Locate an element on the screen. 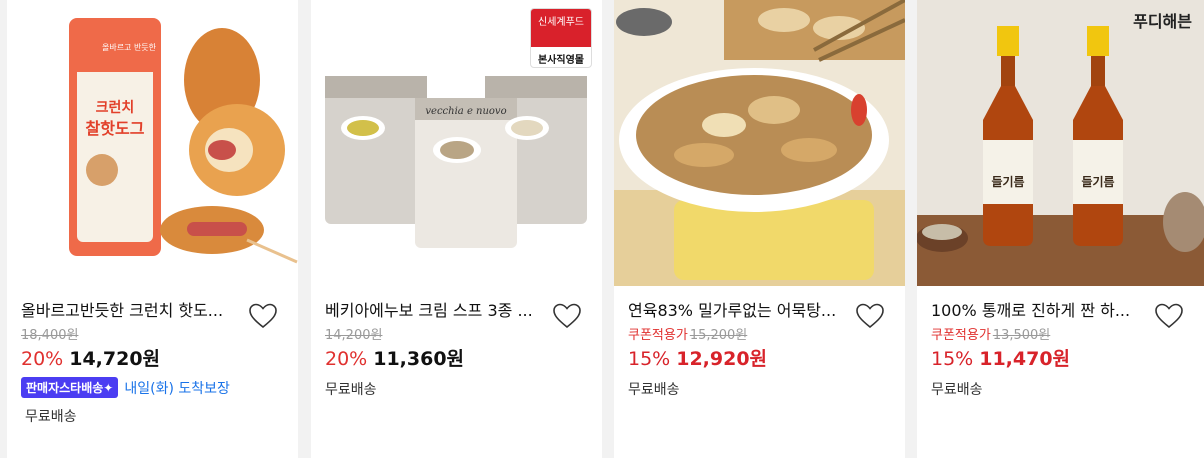 Image resolution: width=1204 pixels, height=458 pixels. logo-bottom-text: 본사직영몰 is located at coordinates (561, 60).